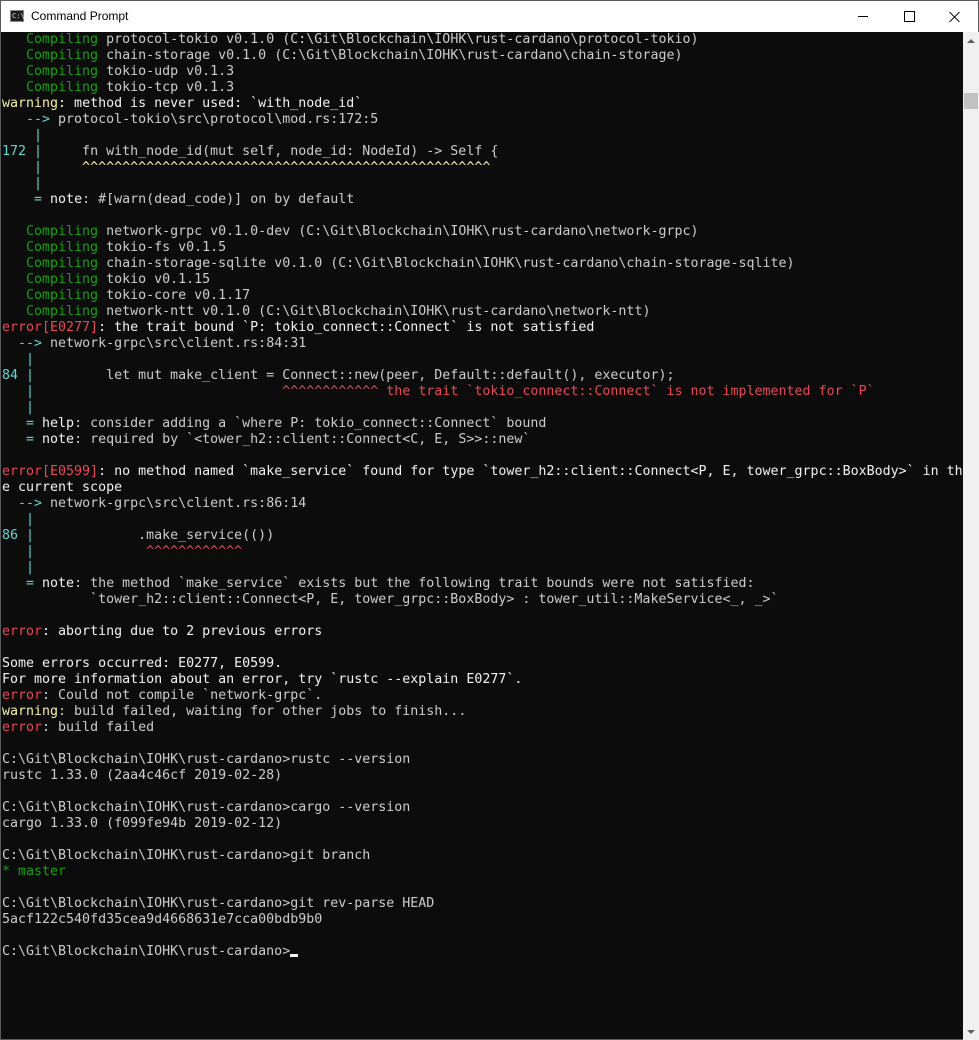 The height and width of the screenshot is (1040, 979). Describe the element at coordinates (22, 423) in the screenshot. I see `console-text-segment: =` at that location.